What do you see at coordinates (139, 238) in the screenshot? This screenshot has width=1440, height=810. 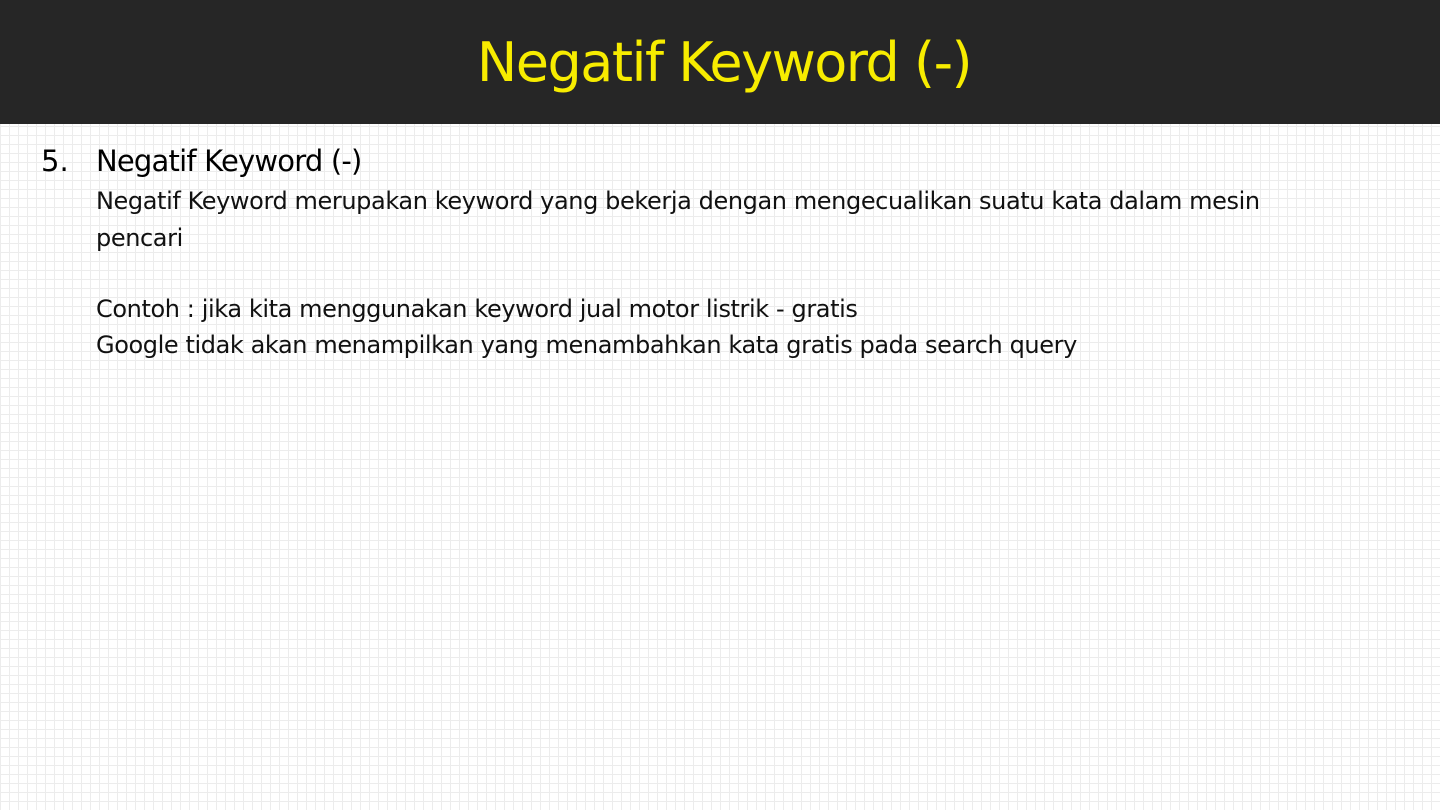 I see `definition-text-line-2: pencari` at bounding box center [139, 238].